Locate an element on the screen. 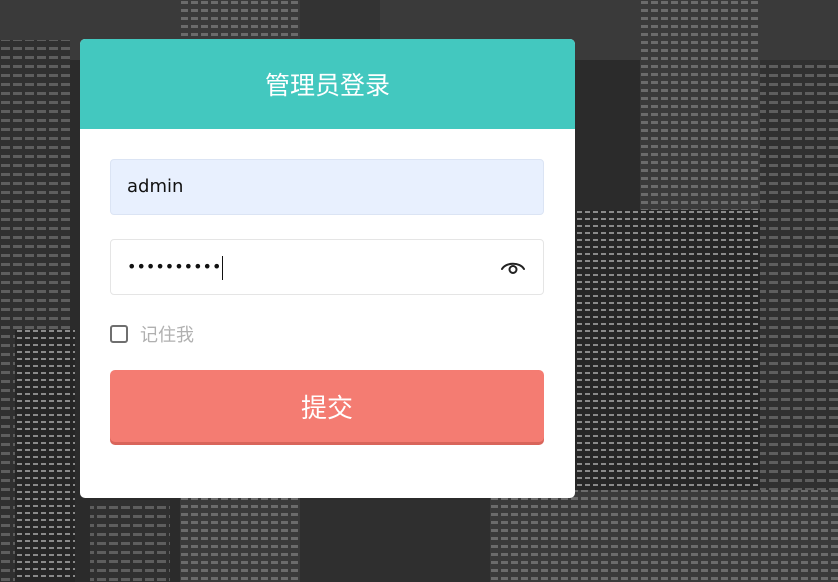 This screenshot has height=582, width=838. remember-checkbox is located at coordinates (119, 334).